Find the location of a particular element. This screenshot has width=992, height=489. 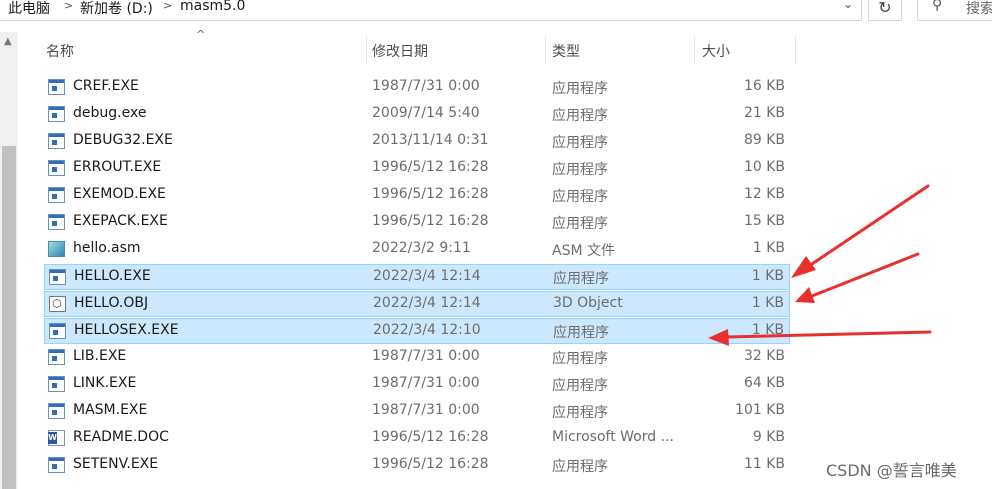

breadcrumb-drive: 新加卷 (D:) is located at coordinates (116, 9).